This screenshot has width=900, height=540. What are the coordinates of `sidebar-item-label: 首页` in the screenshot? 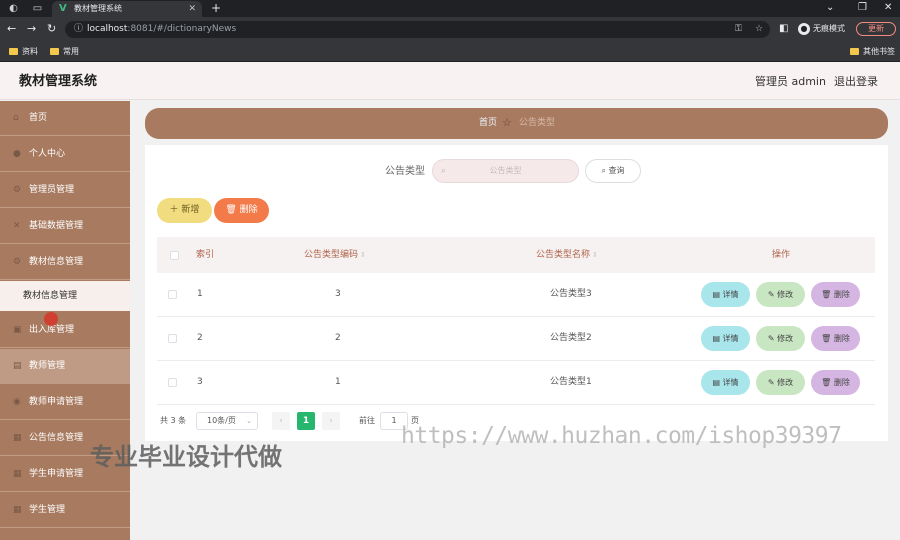 It's located at (38, 118).